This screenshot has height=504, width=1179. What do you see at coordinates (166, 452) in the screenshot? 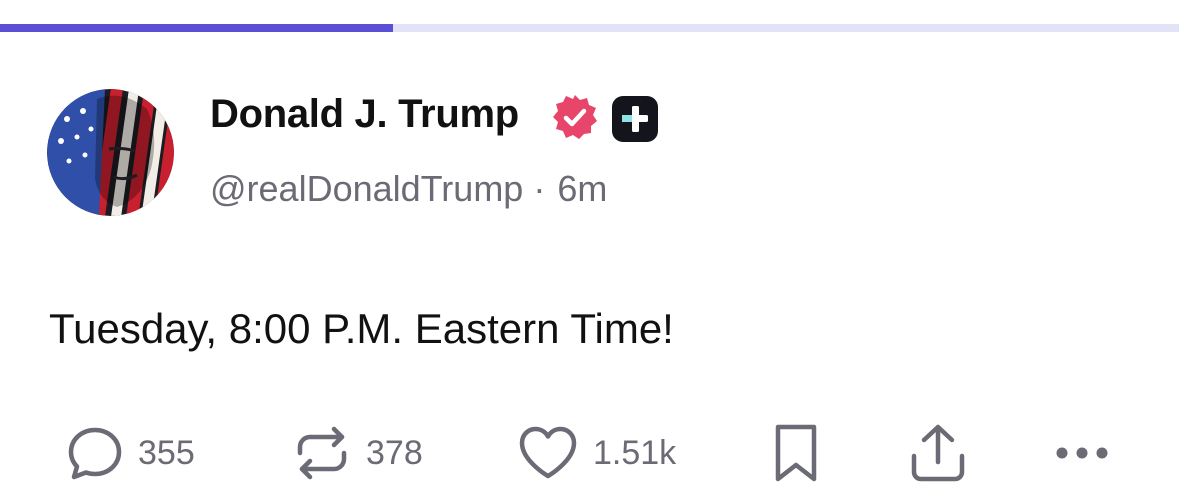
I see `reply-count: 355` at bounding box center [166, 452].